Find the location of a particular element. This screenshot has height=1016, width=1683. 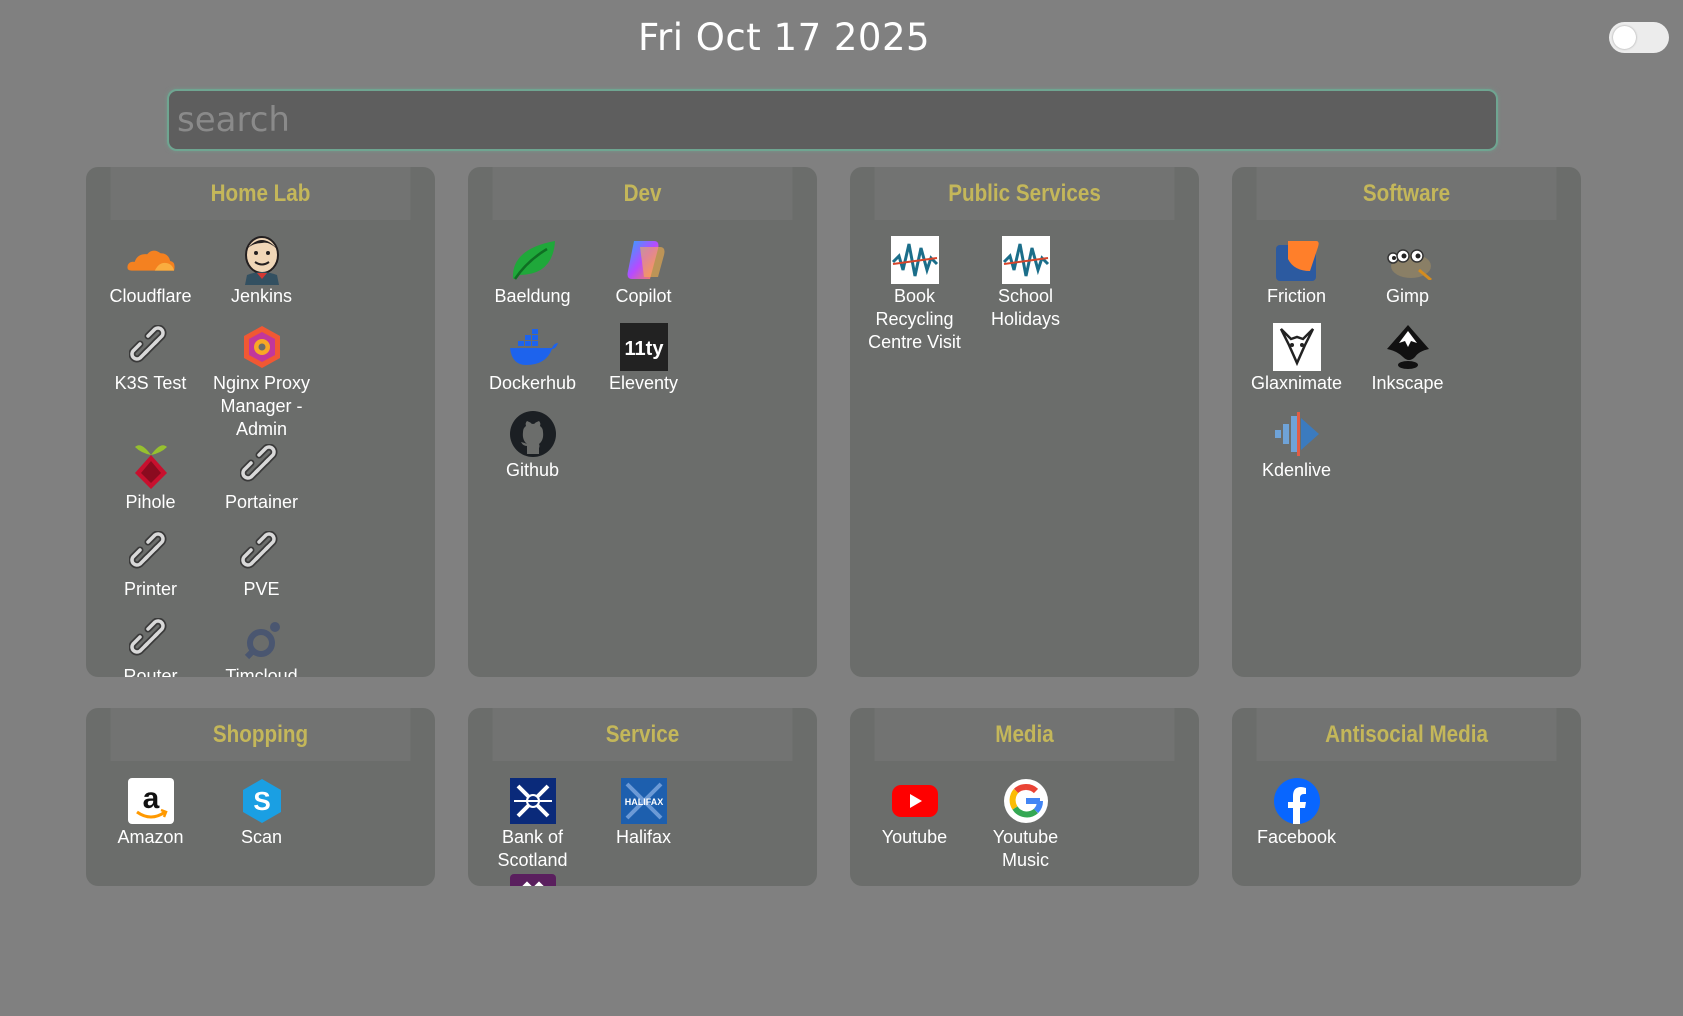

bookmark-label: School Holidays is located at coordinates (1025, 307).